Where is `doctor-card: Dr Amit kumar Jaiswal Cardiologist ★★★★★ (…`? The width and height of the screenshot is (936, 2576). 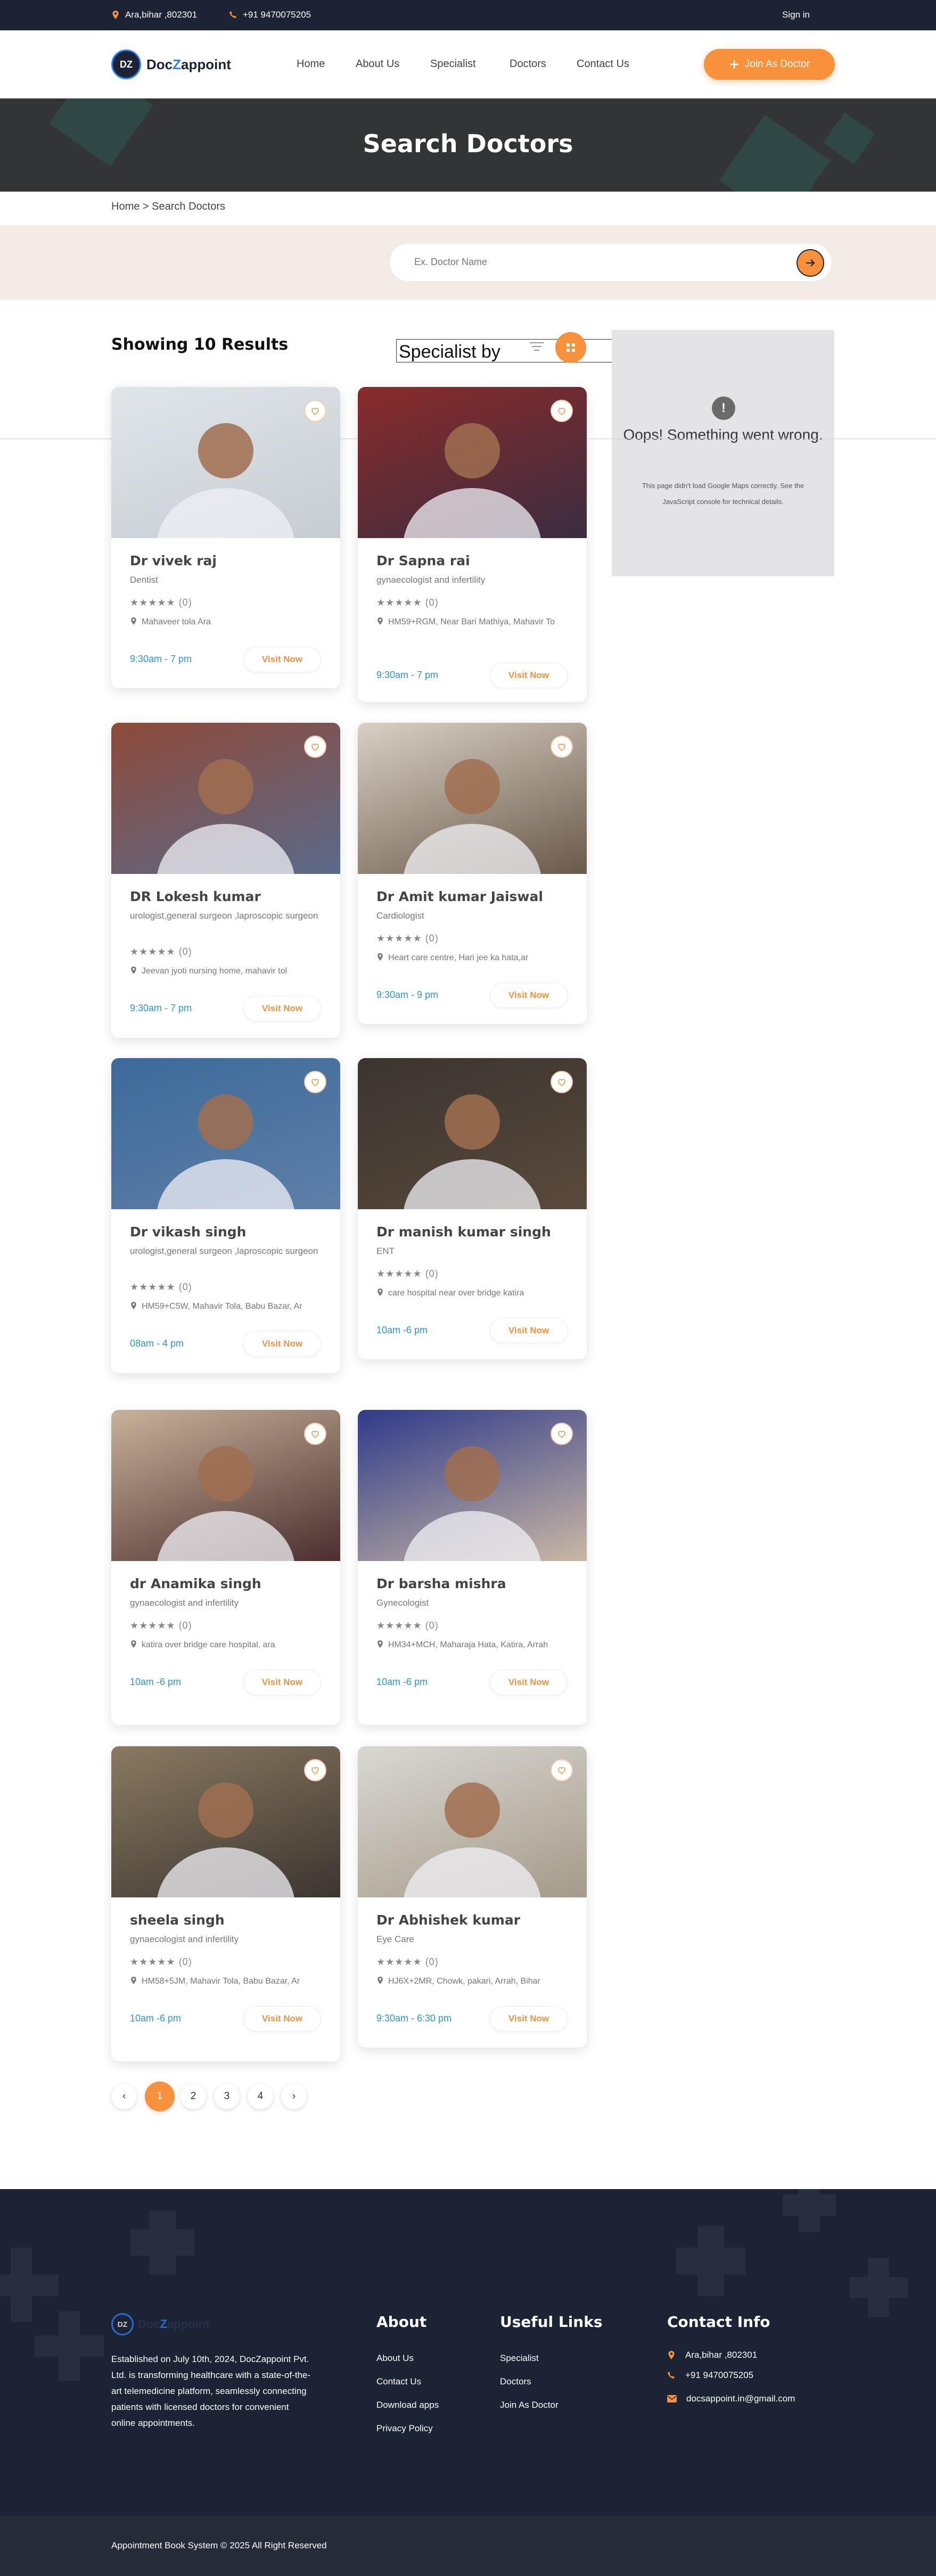
doctor-card: Dr Amit kumar Jaiswal Cardiologist ★★★★★ (… is located at coordinates (473, 873).